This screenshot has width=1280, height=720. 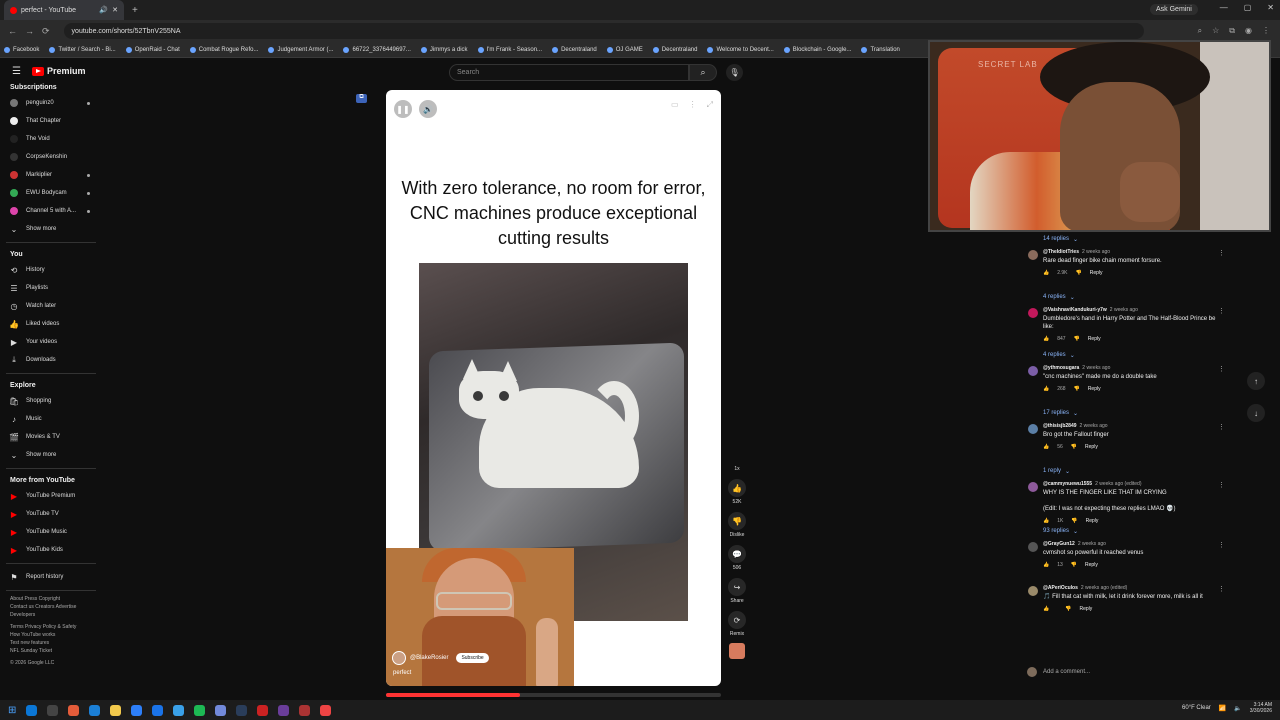 I want to click on pause-button: ❚❚, so click(x=403, y=109).